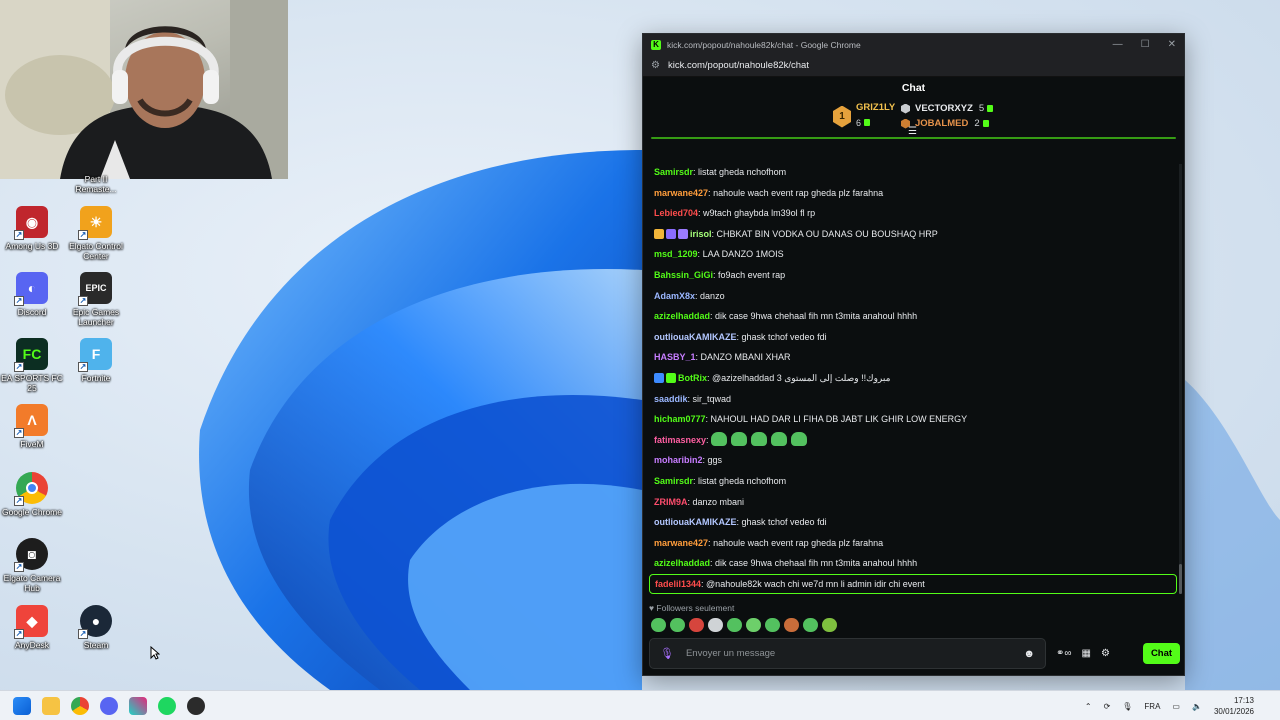 This screenshot has height=720, width=1280. What do you see at coordinates (32, 627) in the screenshot?
I see `desktop-icon-anydesk: ◆ ↗ AnyDesk` at bounding box center [32, 627].